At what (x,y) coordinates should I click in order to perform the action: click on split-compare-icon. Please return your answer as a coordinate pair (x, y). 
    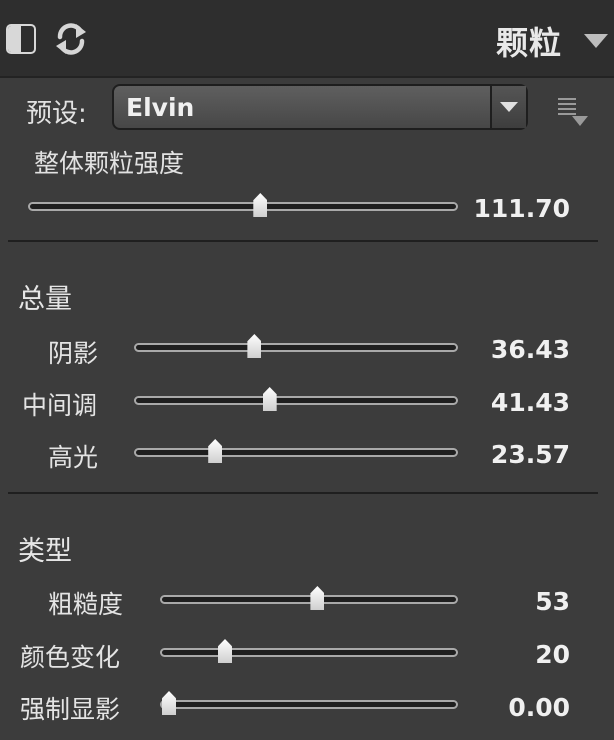
    Looking at the image, I should click on (21, 39).